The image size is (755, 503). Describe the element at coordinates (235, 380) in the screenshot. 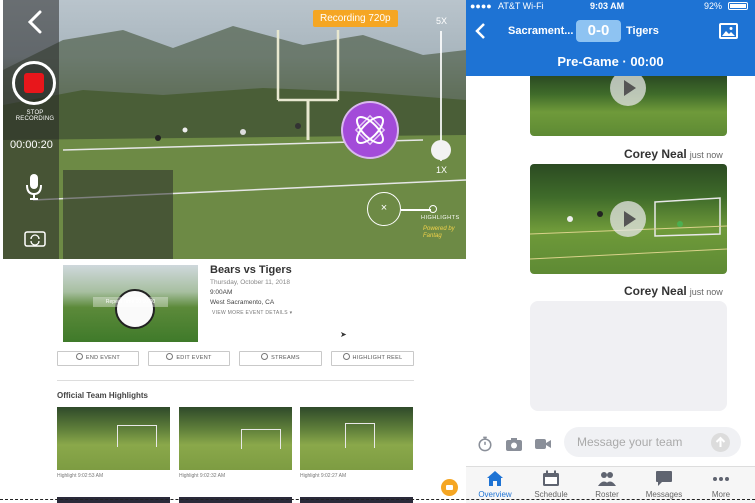

I see `section-divider` at that location.